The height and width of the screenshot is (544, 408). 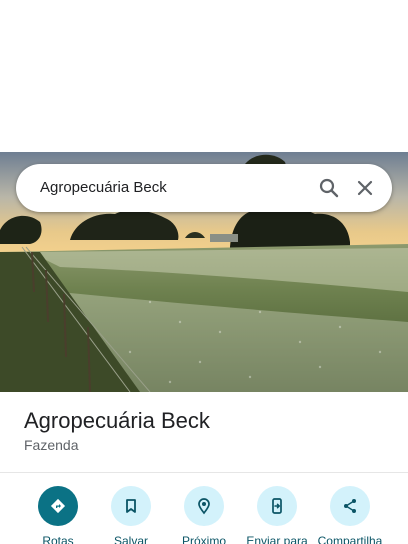 I want to click on search-bar: Agropecuária Beck, so click(x=204, y=188).